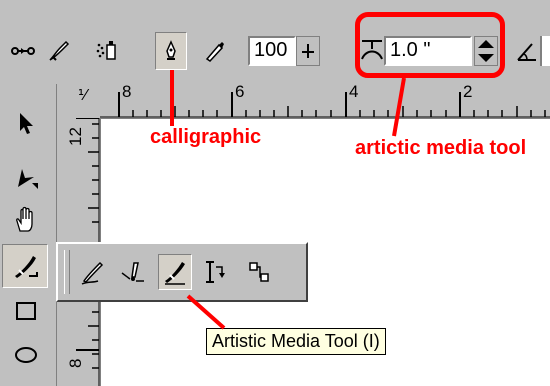 This screenshot has width=550, height=386. What do you see at coordinates (399, 107) in the screenshot?
I see `artistic-media-arrow` at bounding box center [399, 107].